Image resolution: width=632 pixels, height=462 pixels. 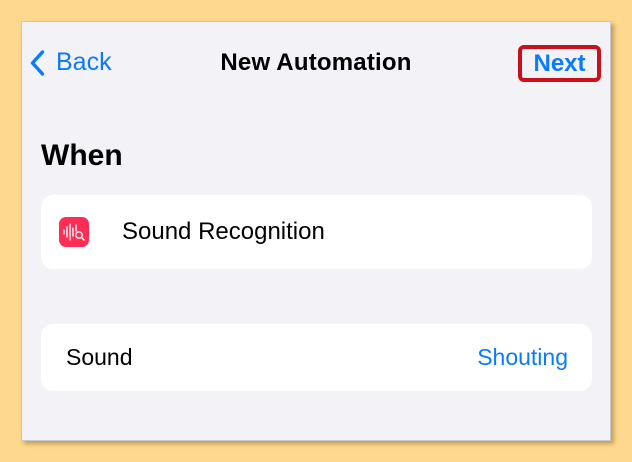 I want to click on sound-recognition-trigger: Sound Recognition, so click(x=316, y=232).